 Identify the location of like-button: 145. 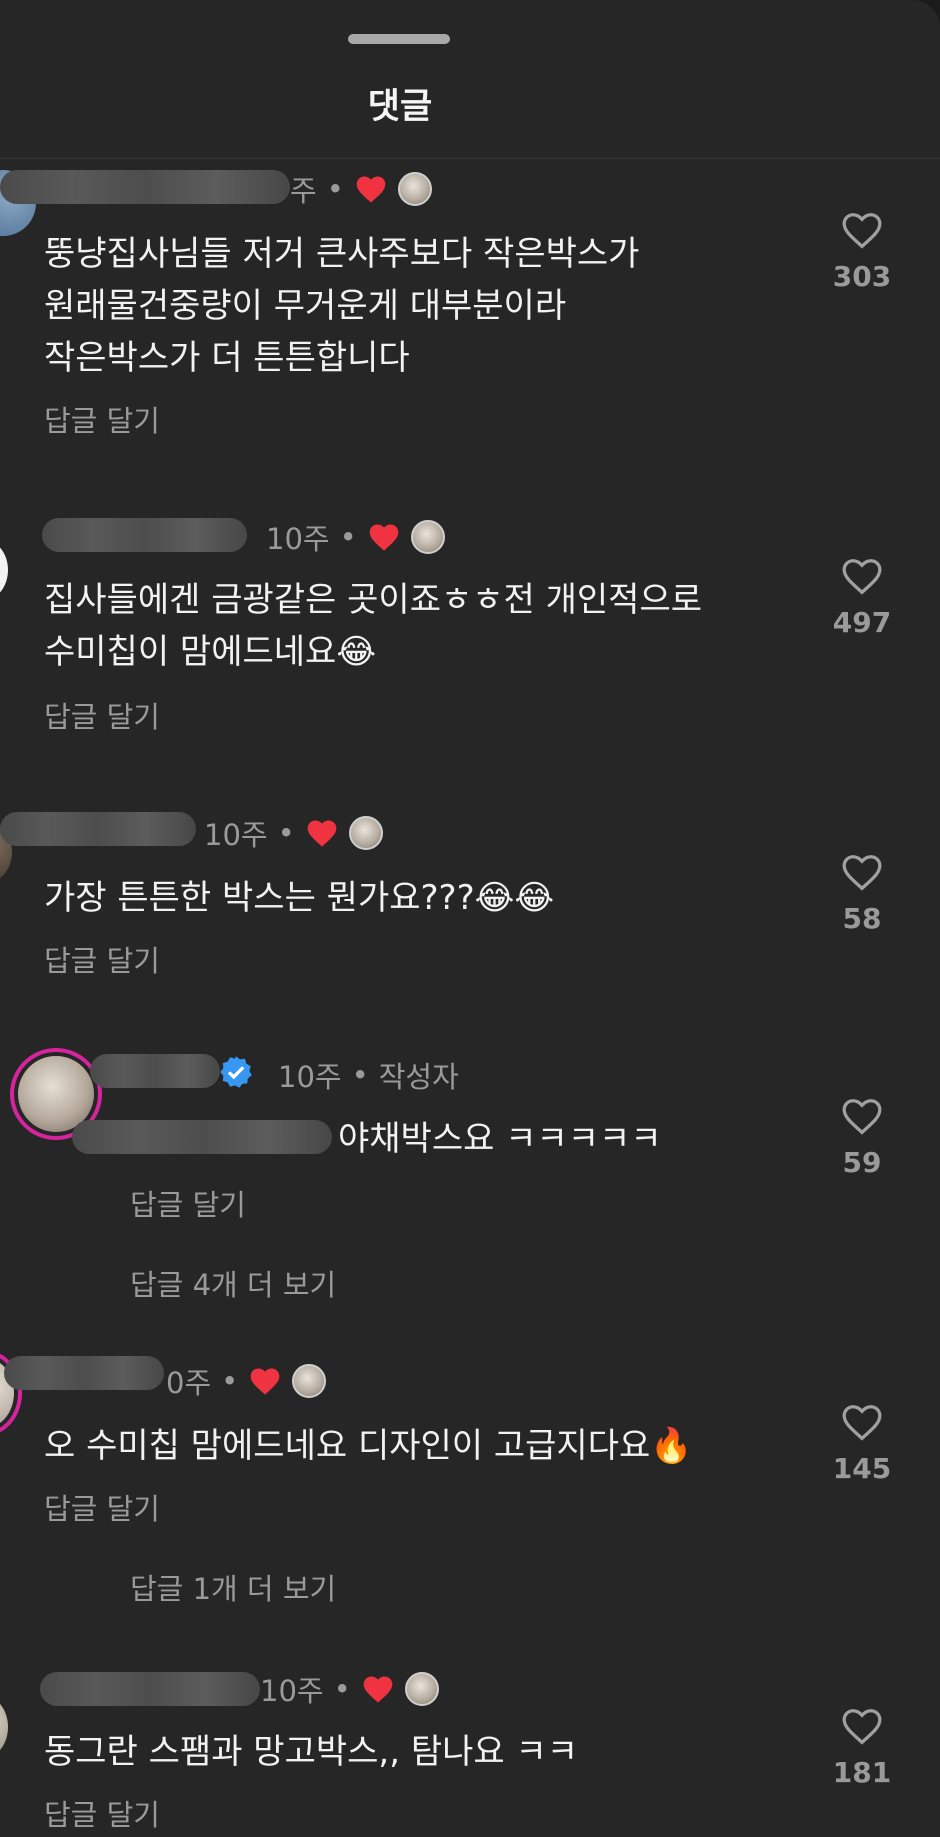
(862, 1443).